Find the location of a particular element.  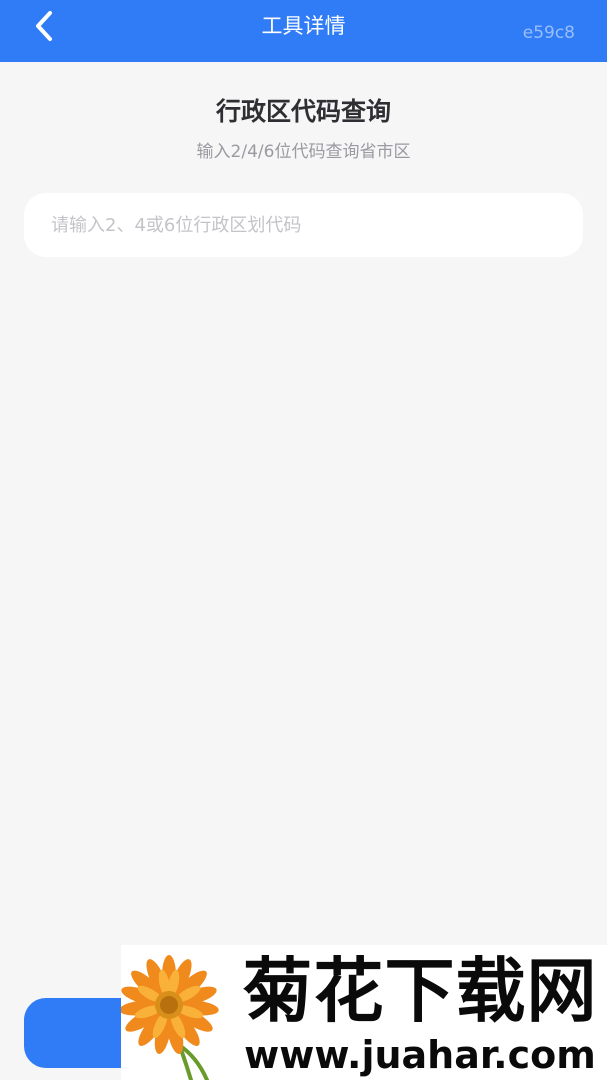

top-nav-bar: 工具详情 e59c8 is located at coordinates (303, 31).